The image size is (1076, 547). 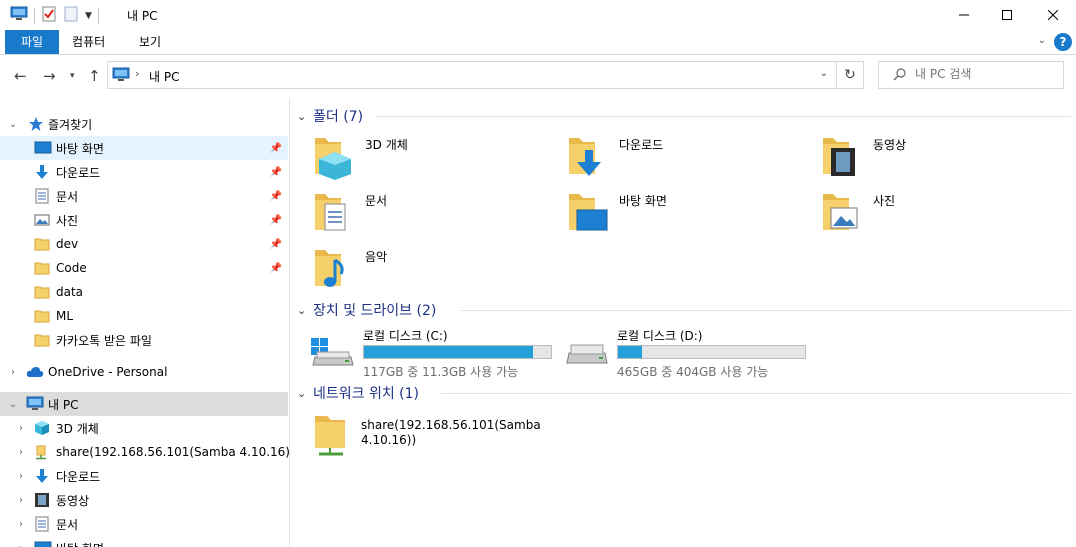 I want to click on folder-tile: 사진, so click(x=939, y=213).